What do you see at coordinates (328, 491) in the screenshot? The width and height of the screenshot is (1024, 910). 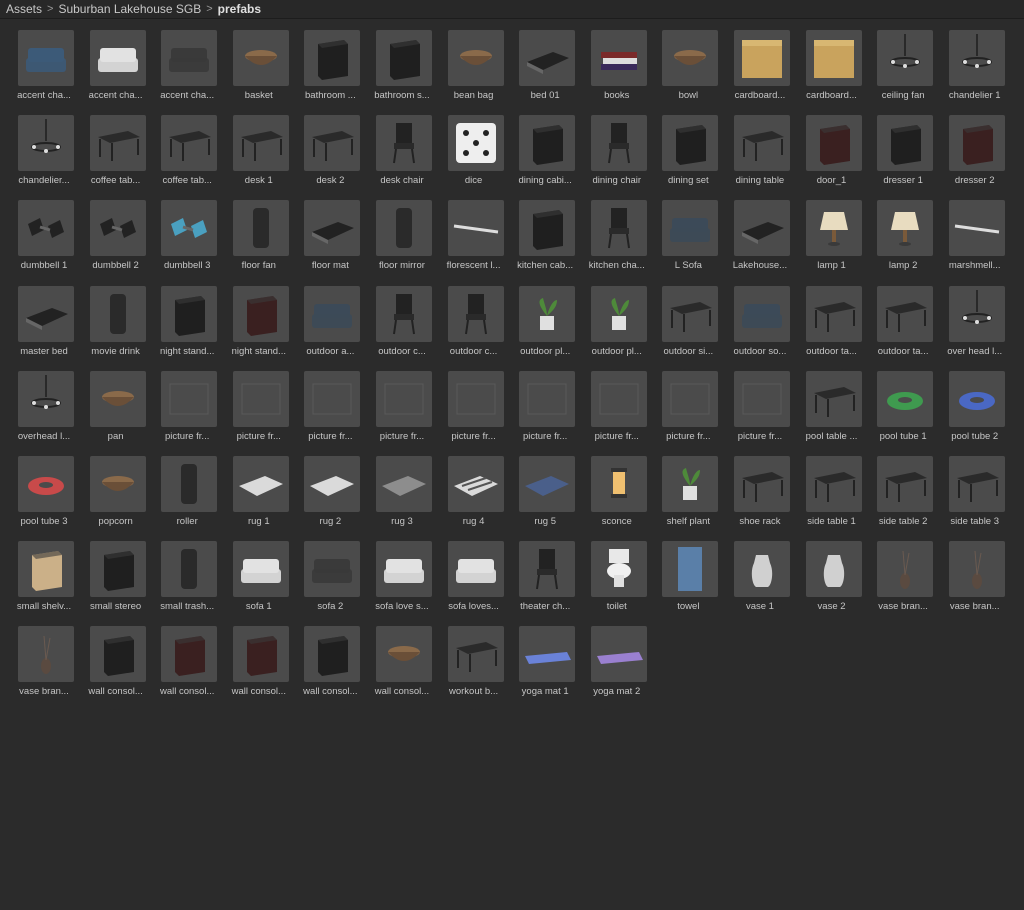 I see `asset-item: rug 2` at bounding box center [328, 491].